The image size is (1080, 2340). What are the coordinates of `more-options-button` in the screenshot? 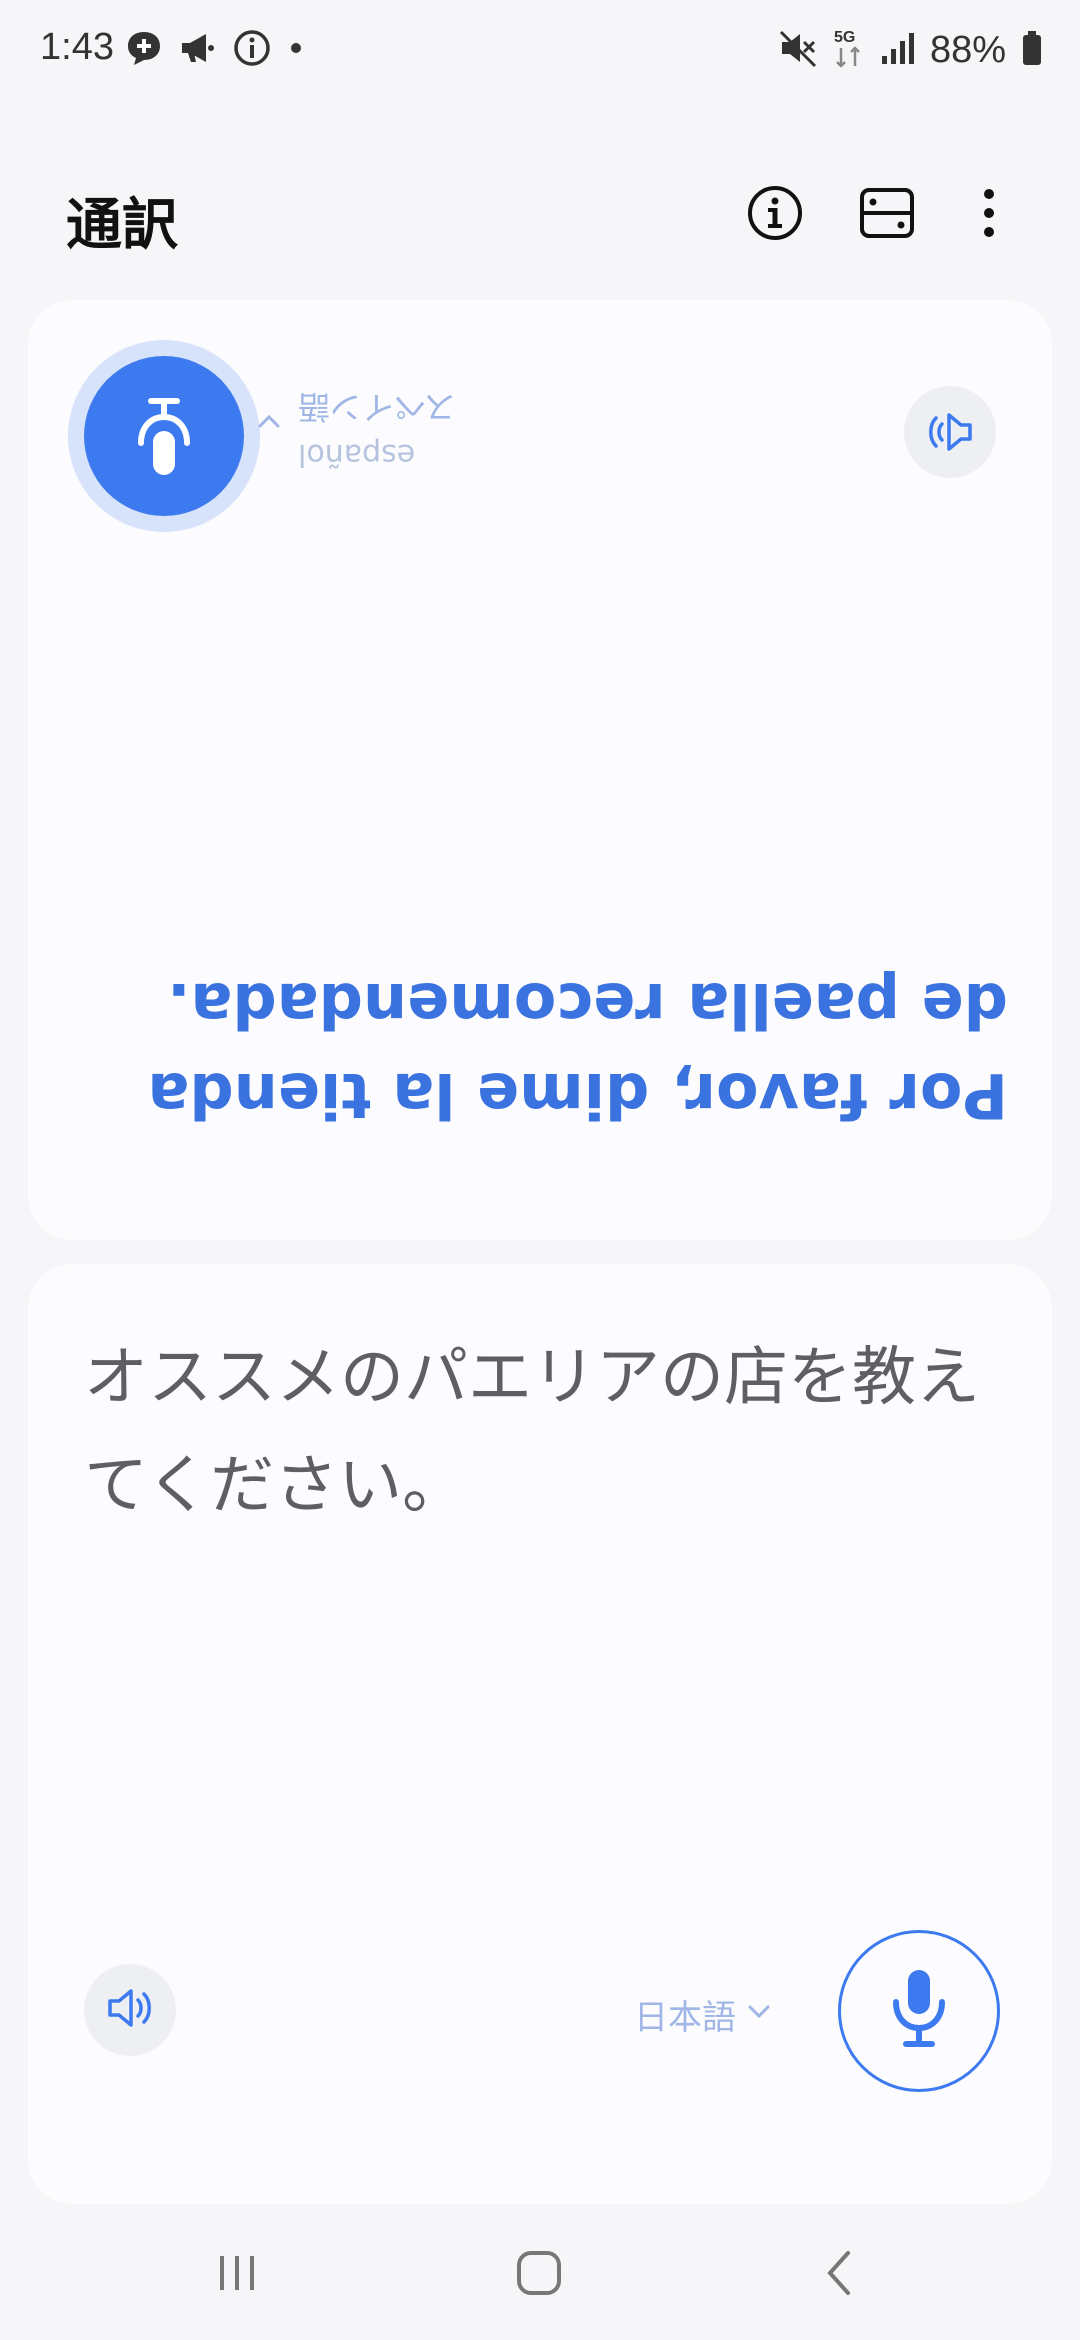 It's located at (989, 215).